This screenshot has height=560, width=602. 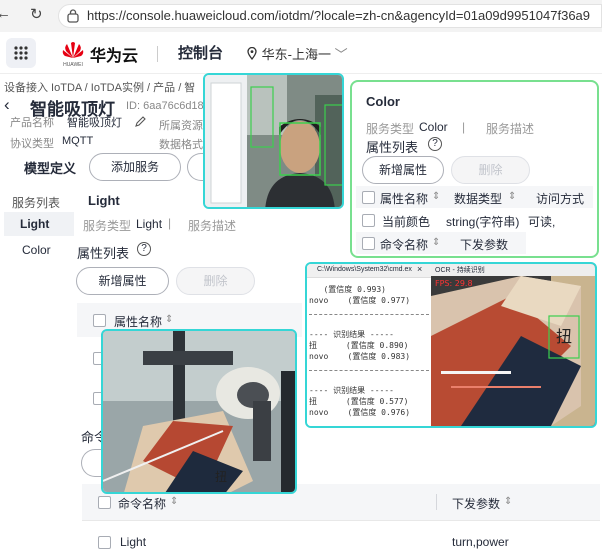 What do you see at coordinates (360, 412) in the screenshot?
I see `cmd-line: novo (置信度 0.976)` at bounding box center [360, 412].